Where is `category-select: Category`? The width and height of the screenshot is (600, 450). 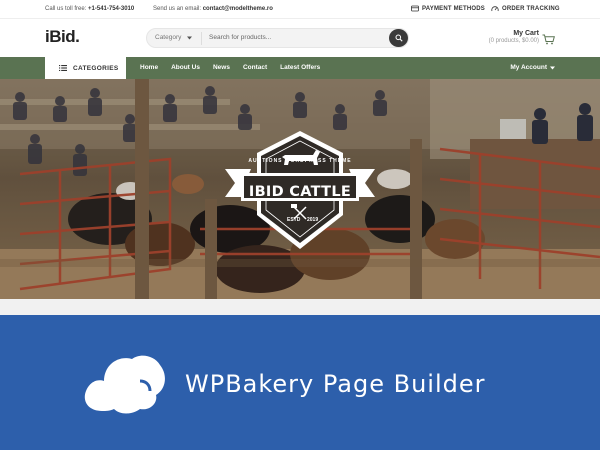 category-select: Category is located at coordinates (174, 37).